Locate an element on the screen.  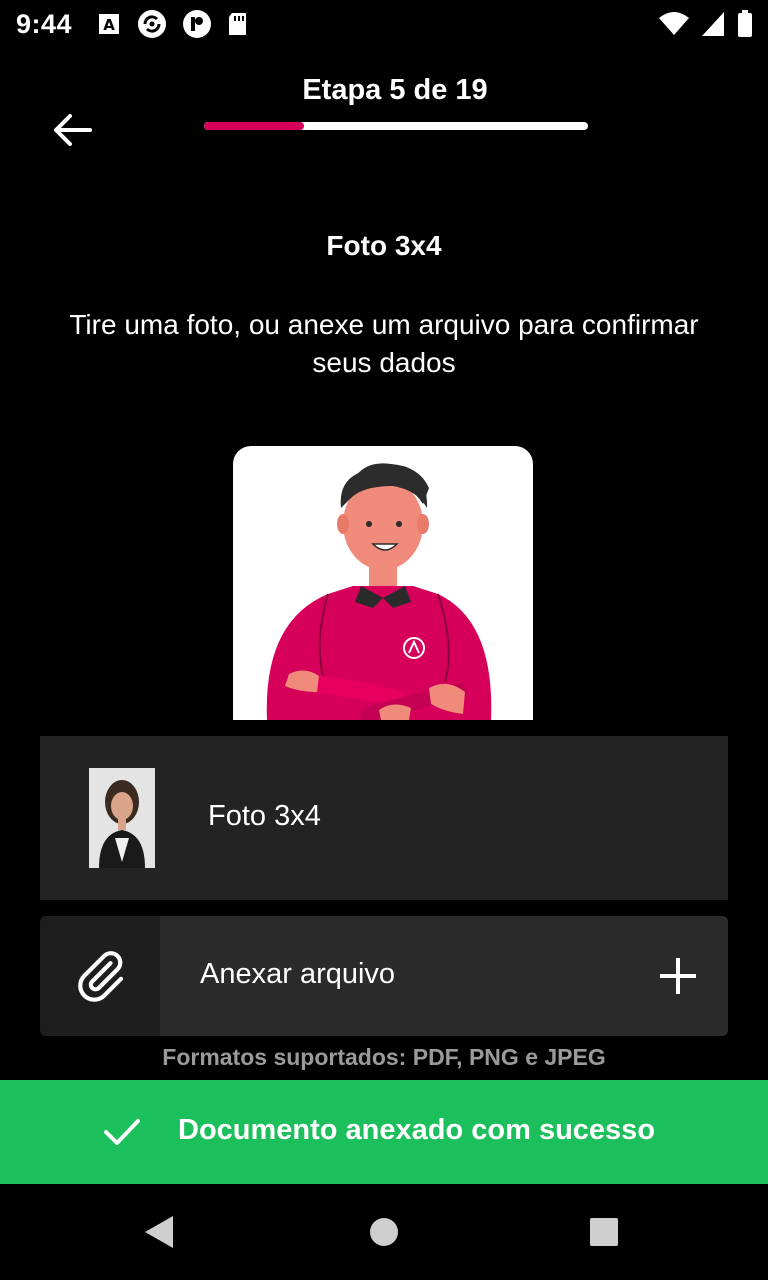
font-a-icon: A is located at coordinates (109, 24).